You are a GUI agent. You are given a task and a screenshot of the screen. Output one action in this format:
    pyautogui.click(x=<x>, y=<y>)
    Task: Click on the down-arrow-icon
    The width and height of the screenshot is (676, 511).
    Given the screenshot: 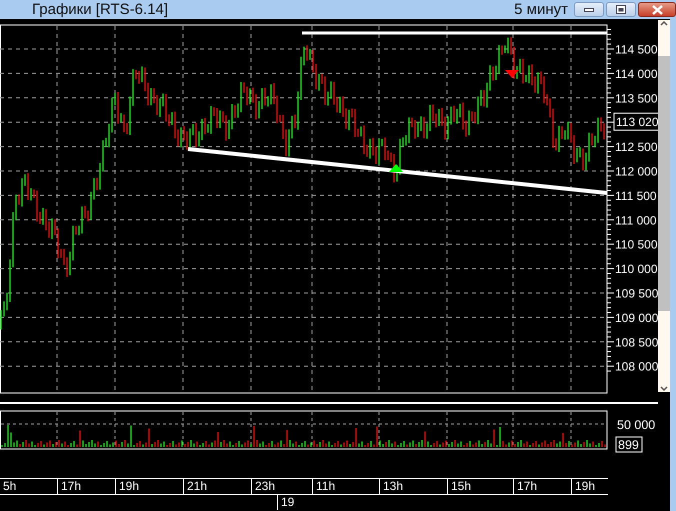 What is the action you would take?
    pyautogui.click(x=512, y=74)
    